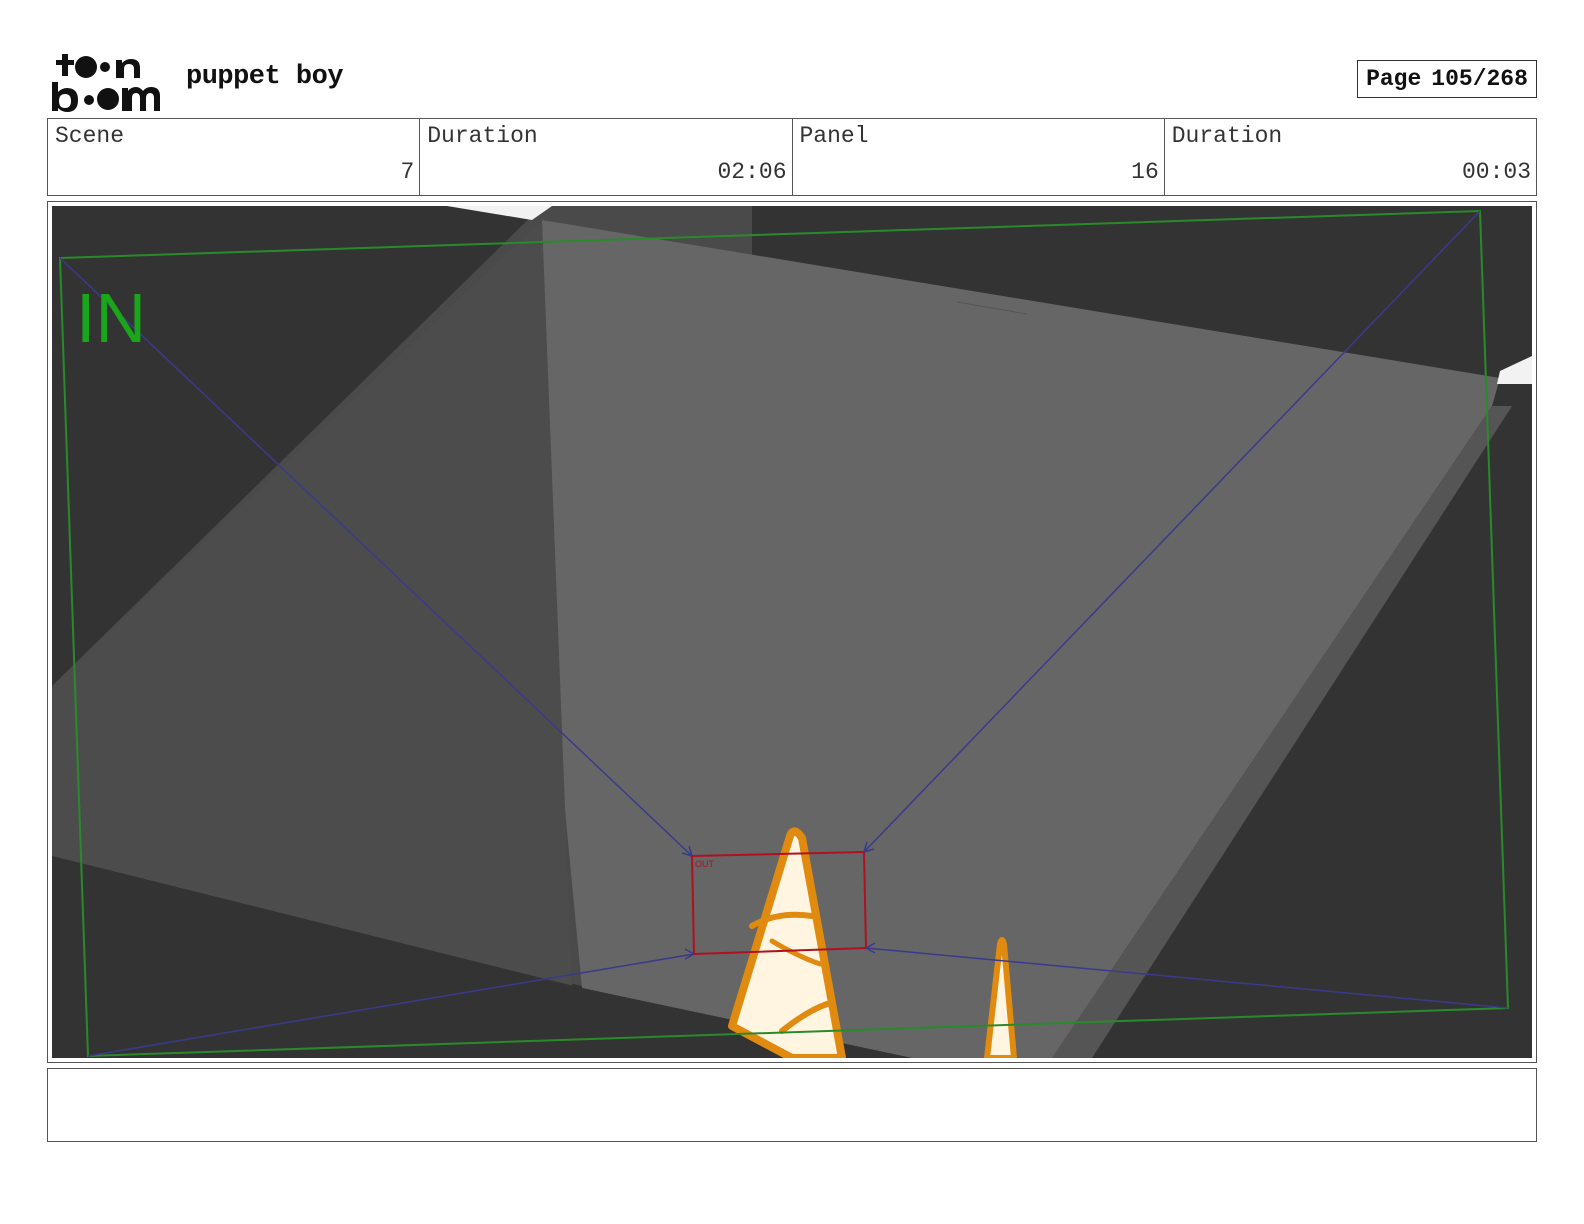  I want to click on scene-label: Scene, so click(90, 136).